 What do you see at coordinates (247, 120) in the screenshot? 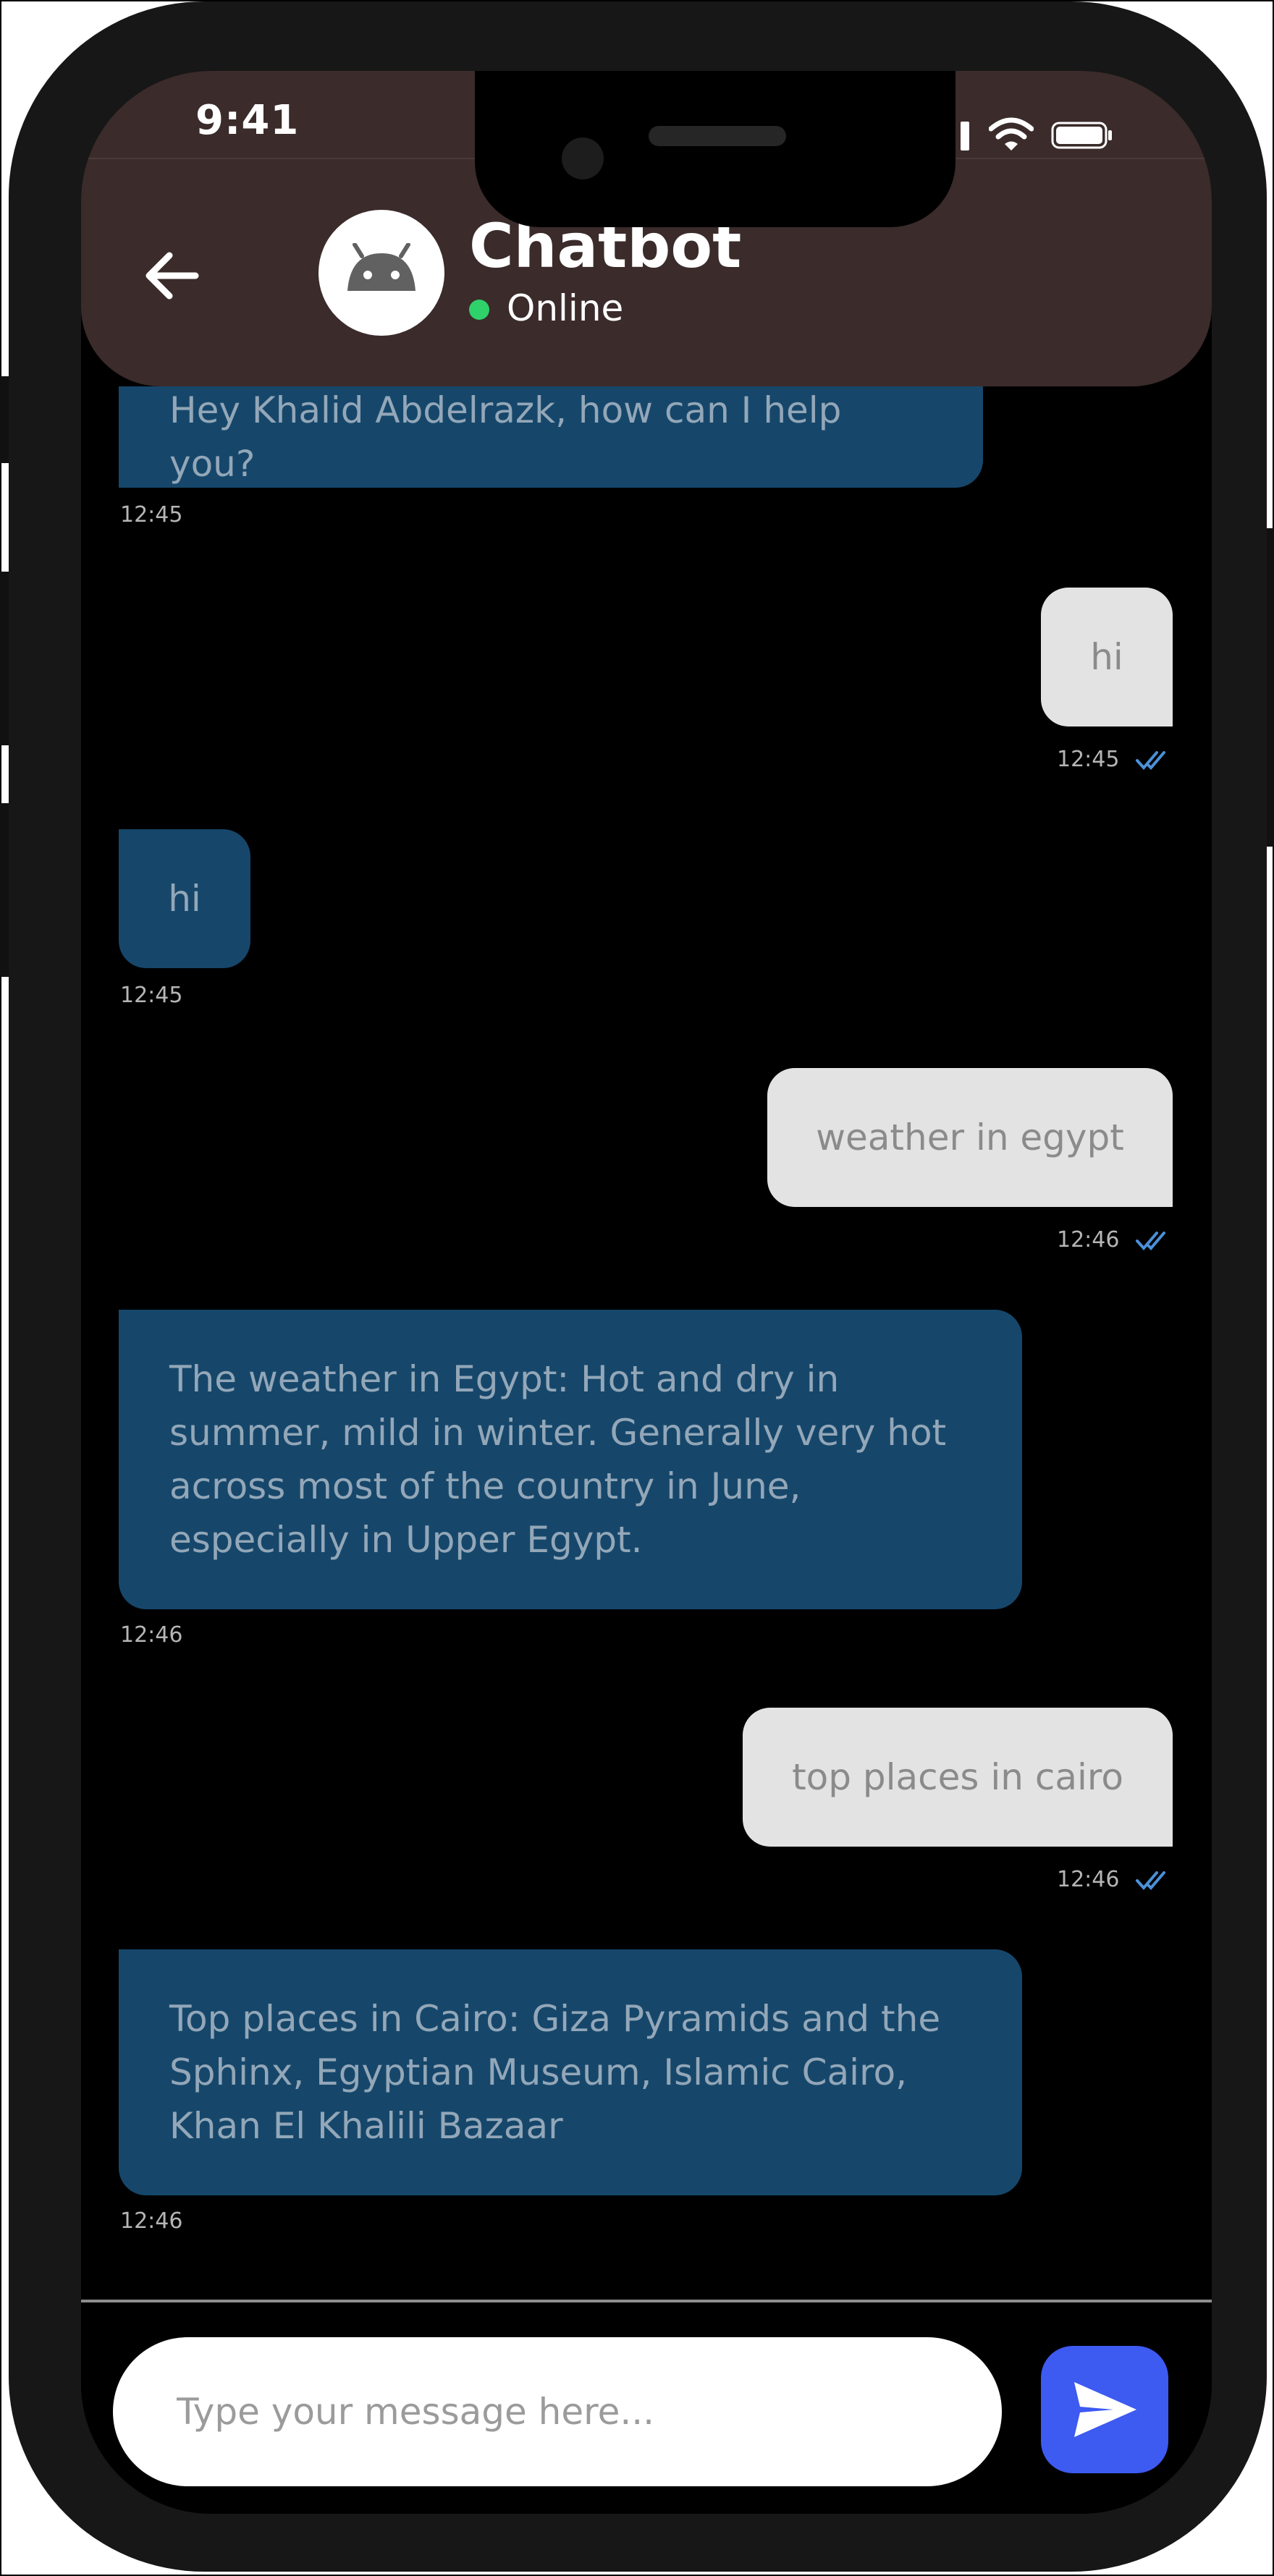
I see `status-time: 9:41` at bounding box center [247, 120].